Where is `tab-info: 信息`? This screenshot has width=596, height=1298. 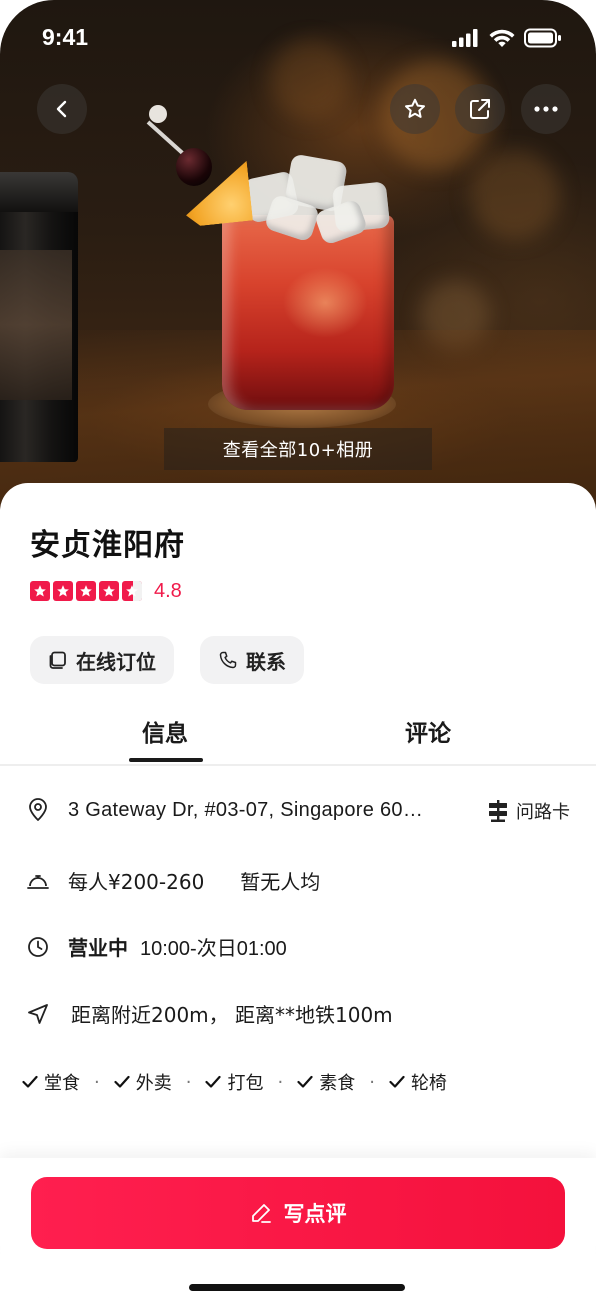
tab-info: 信息 is located at coordinates (165, 731).